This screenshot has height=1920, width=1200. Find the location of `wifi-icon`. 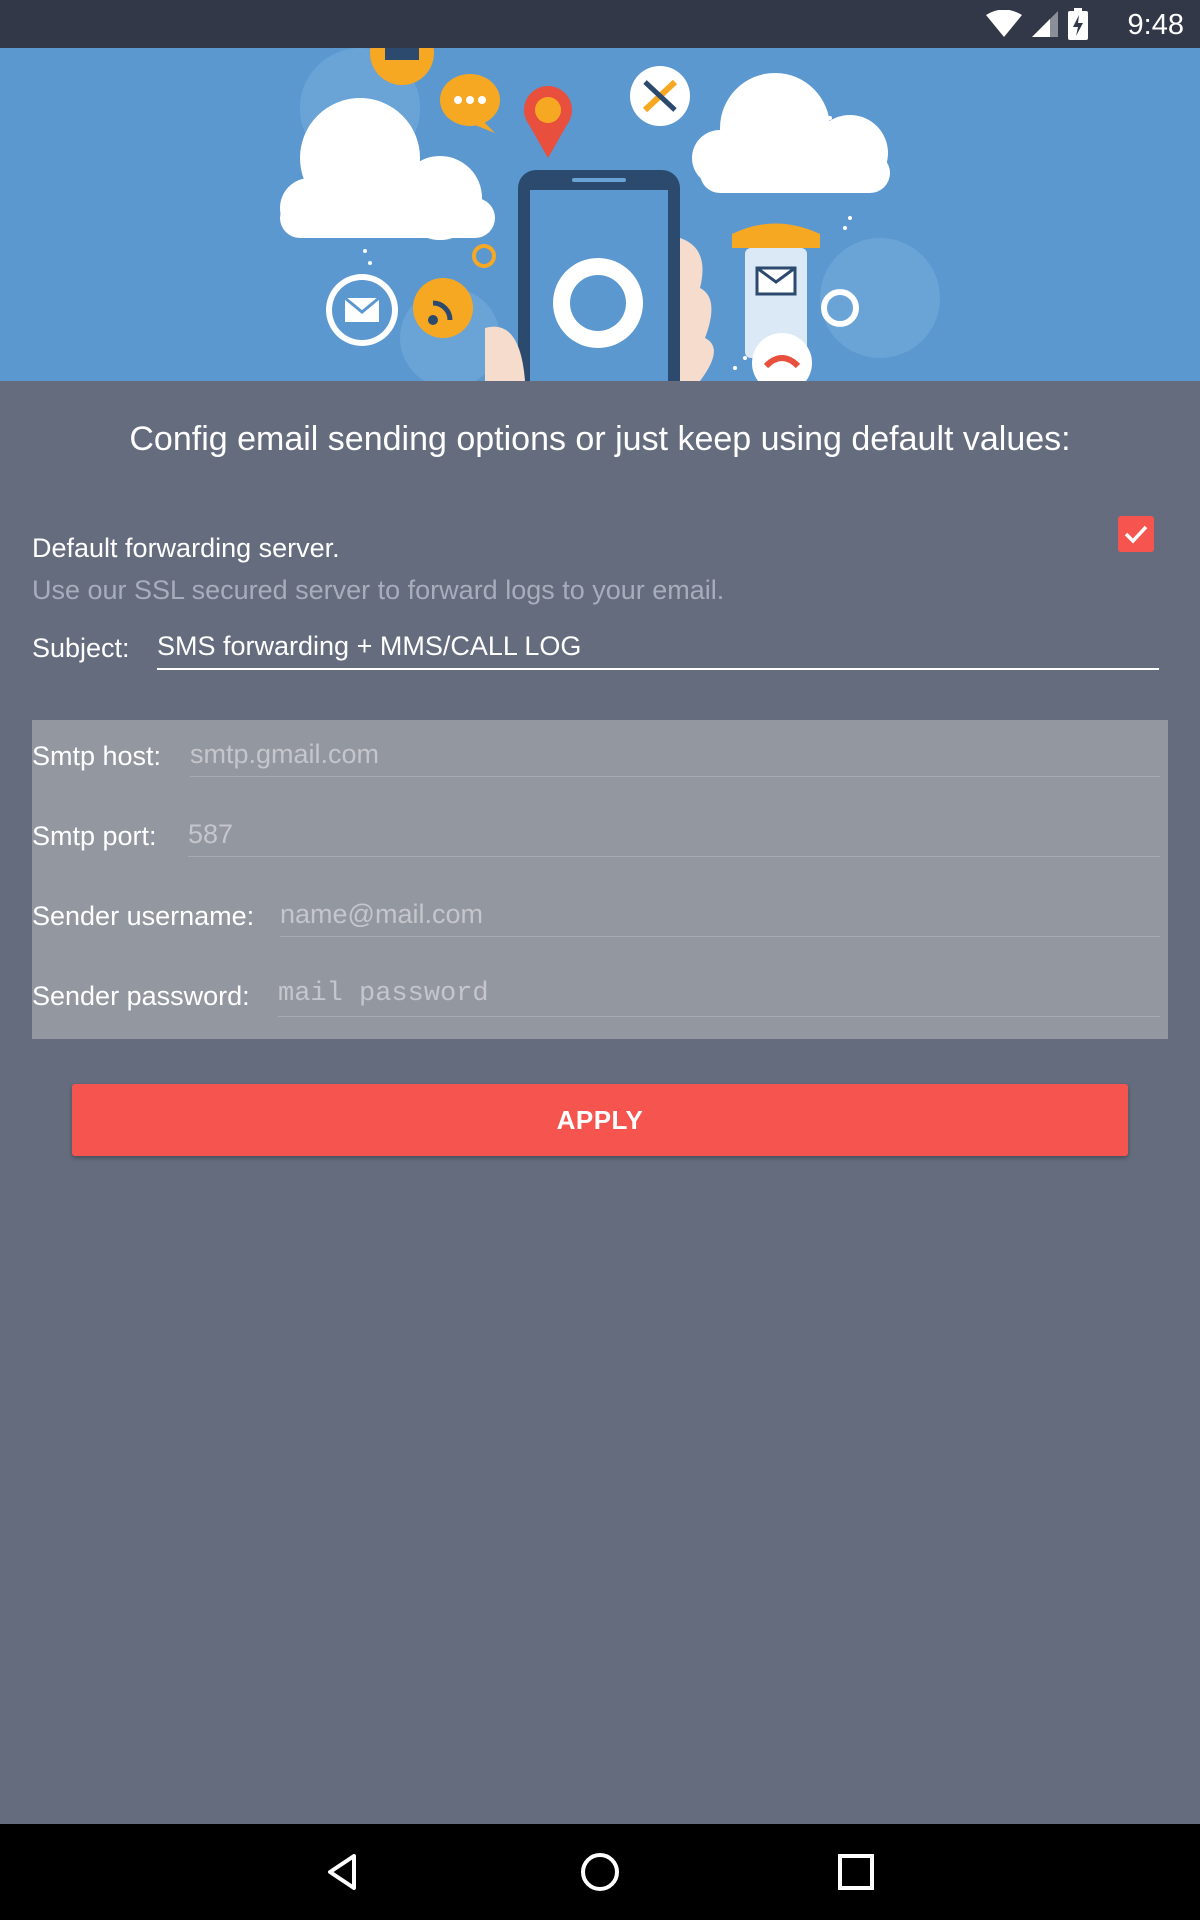

wifi-icon is located at coordinates (1004, 23).